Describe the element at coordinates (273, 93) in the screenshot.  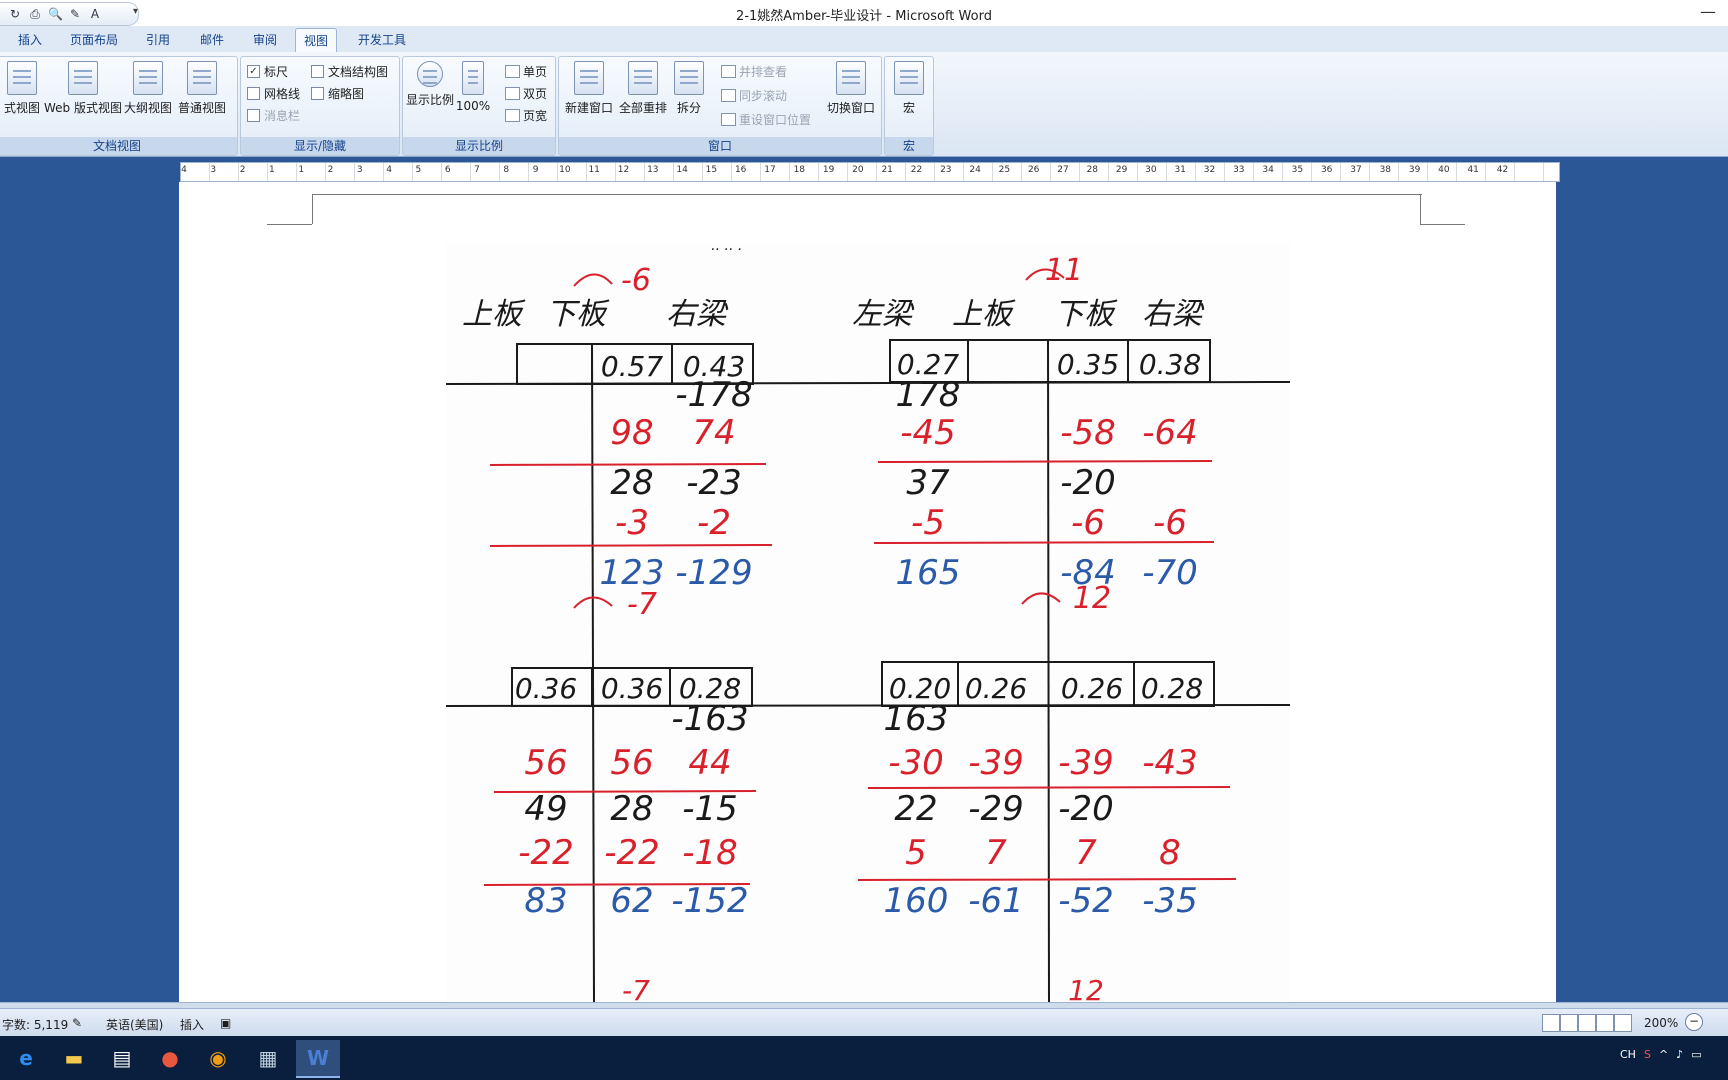
I see `gridlines-checkbox: 网格线` at that location.